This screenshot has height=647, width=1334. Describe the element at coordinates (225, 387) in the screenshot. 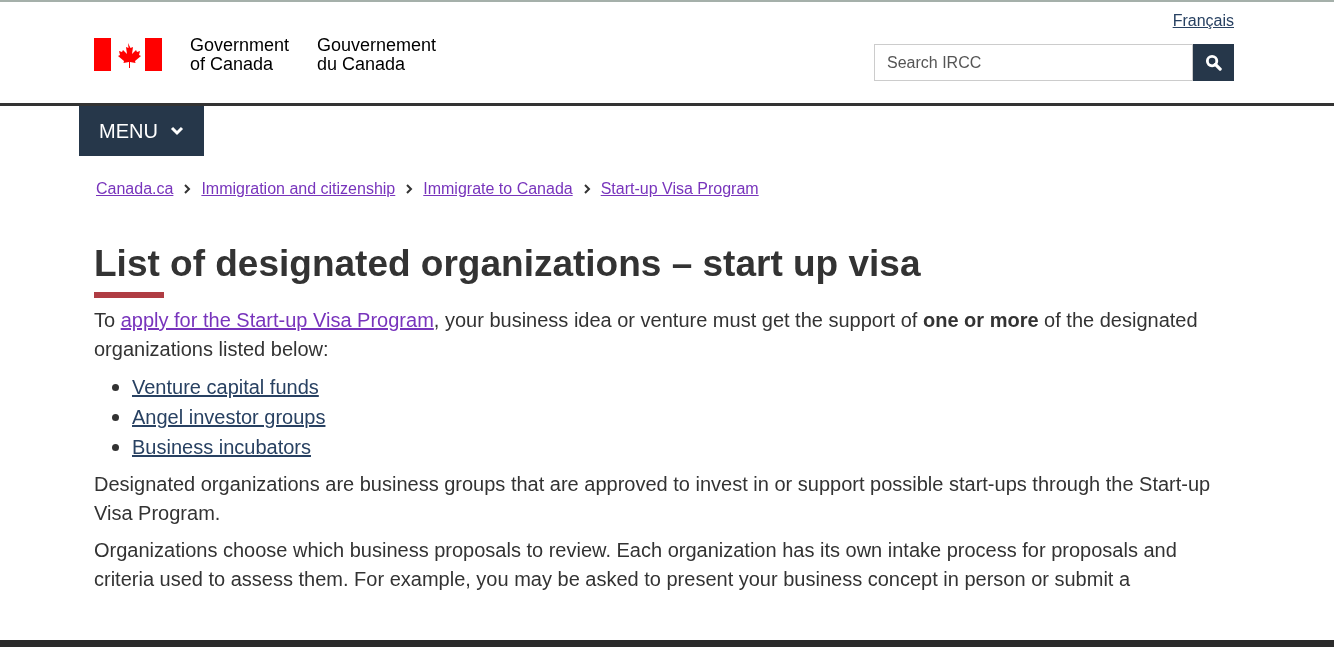

I see `list-link: Venture capital funds` at that location.